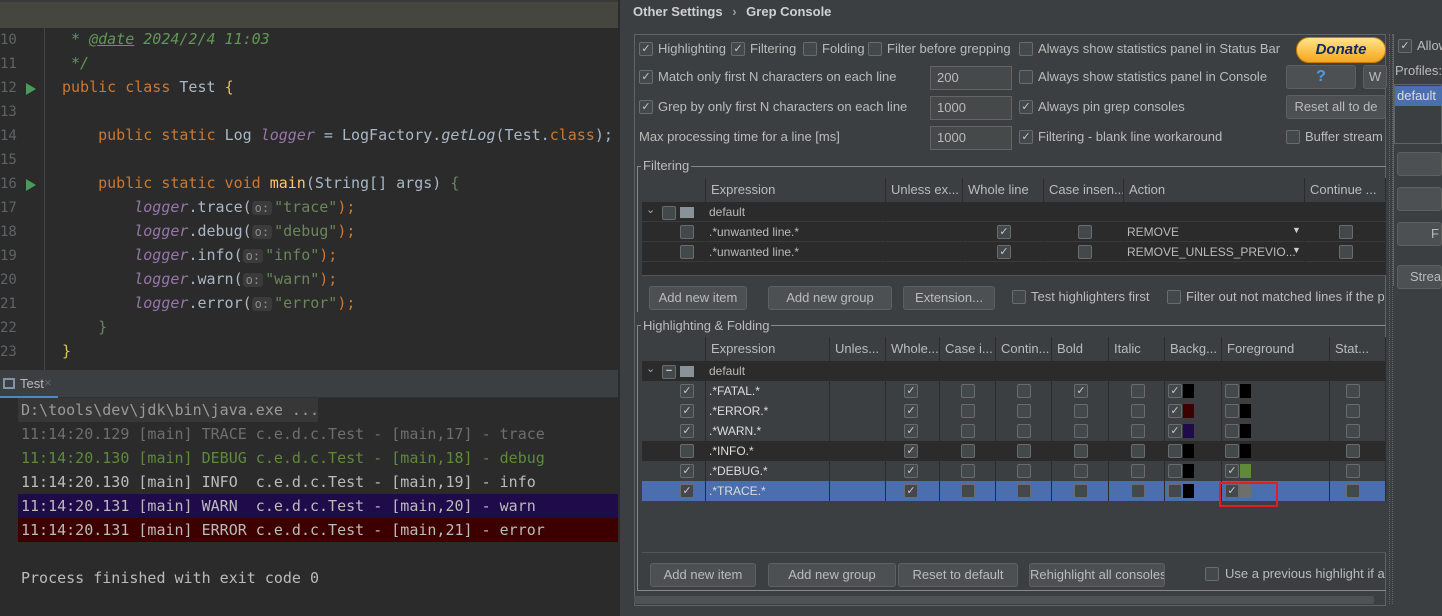  I want to click on test-highlighters-first-checkbox, so click(1019, 297).